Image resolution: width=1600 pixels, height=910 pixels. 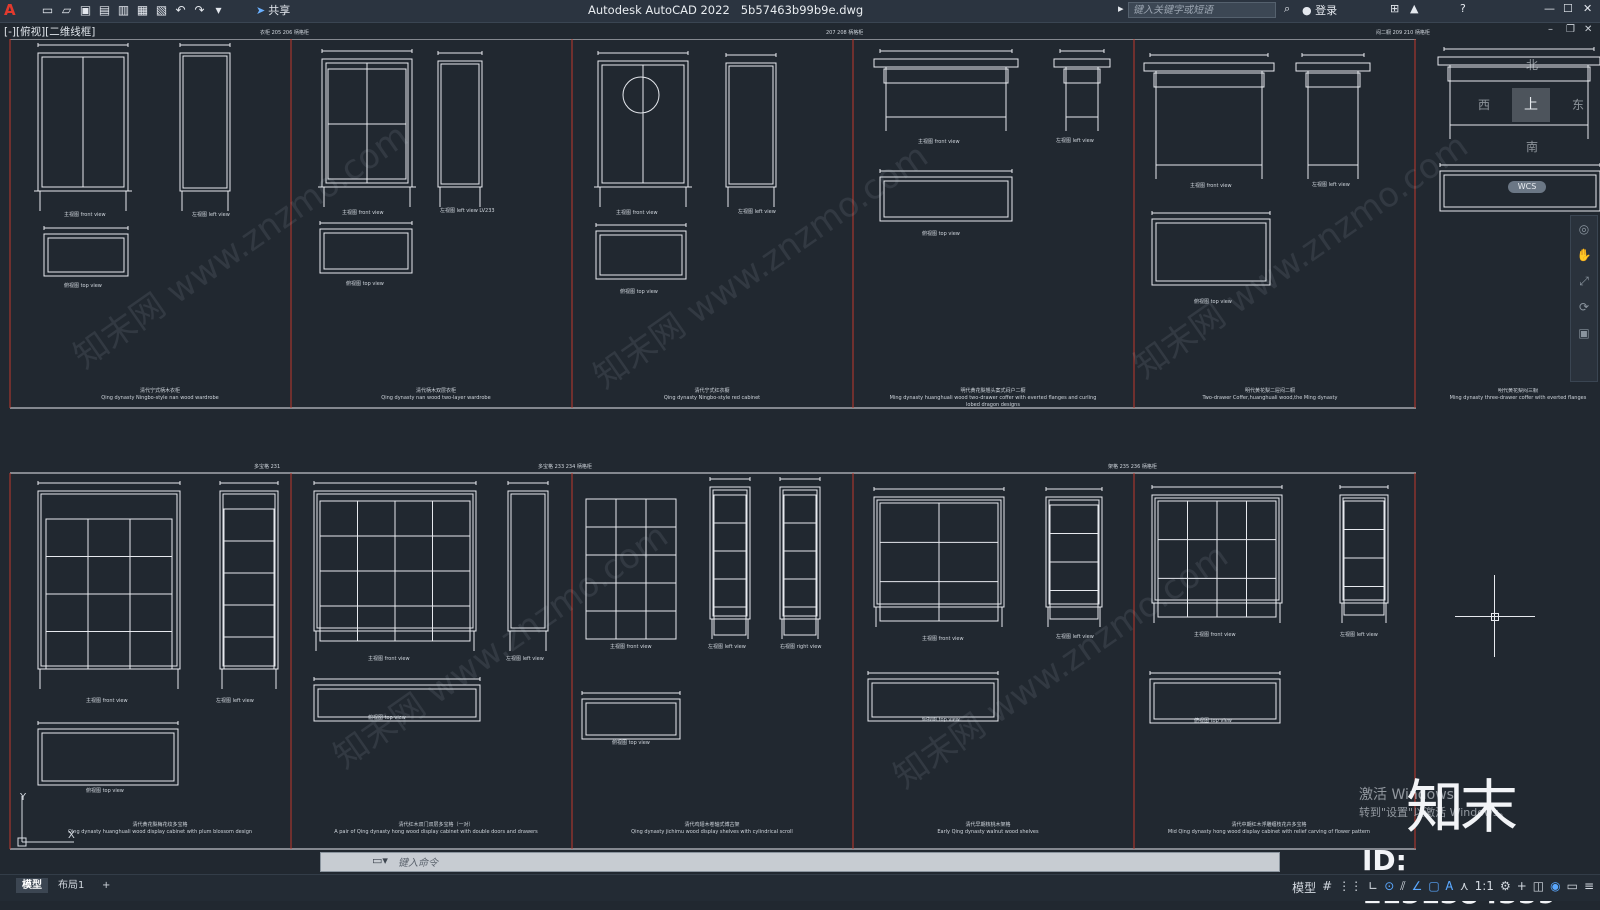 I want to click on fullscreen-icon: ▭, so click(x=1572, y=887).